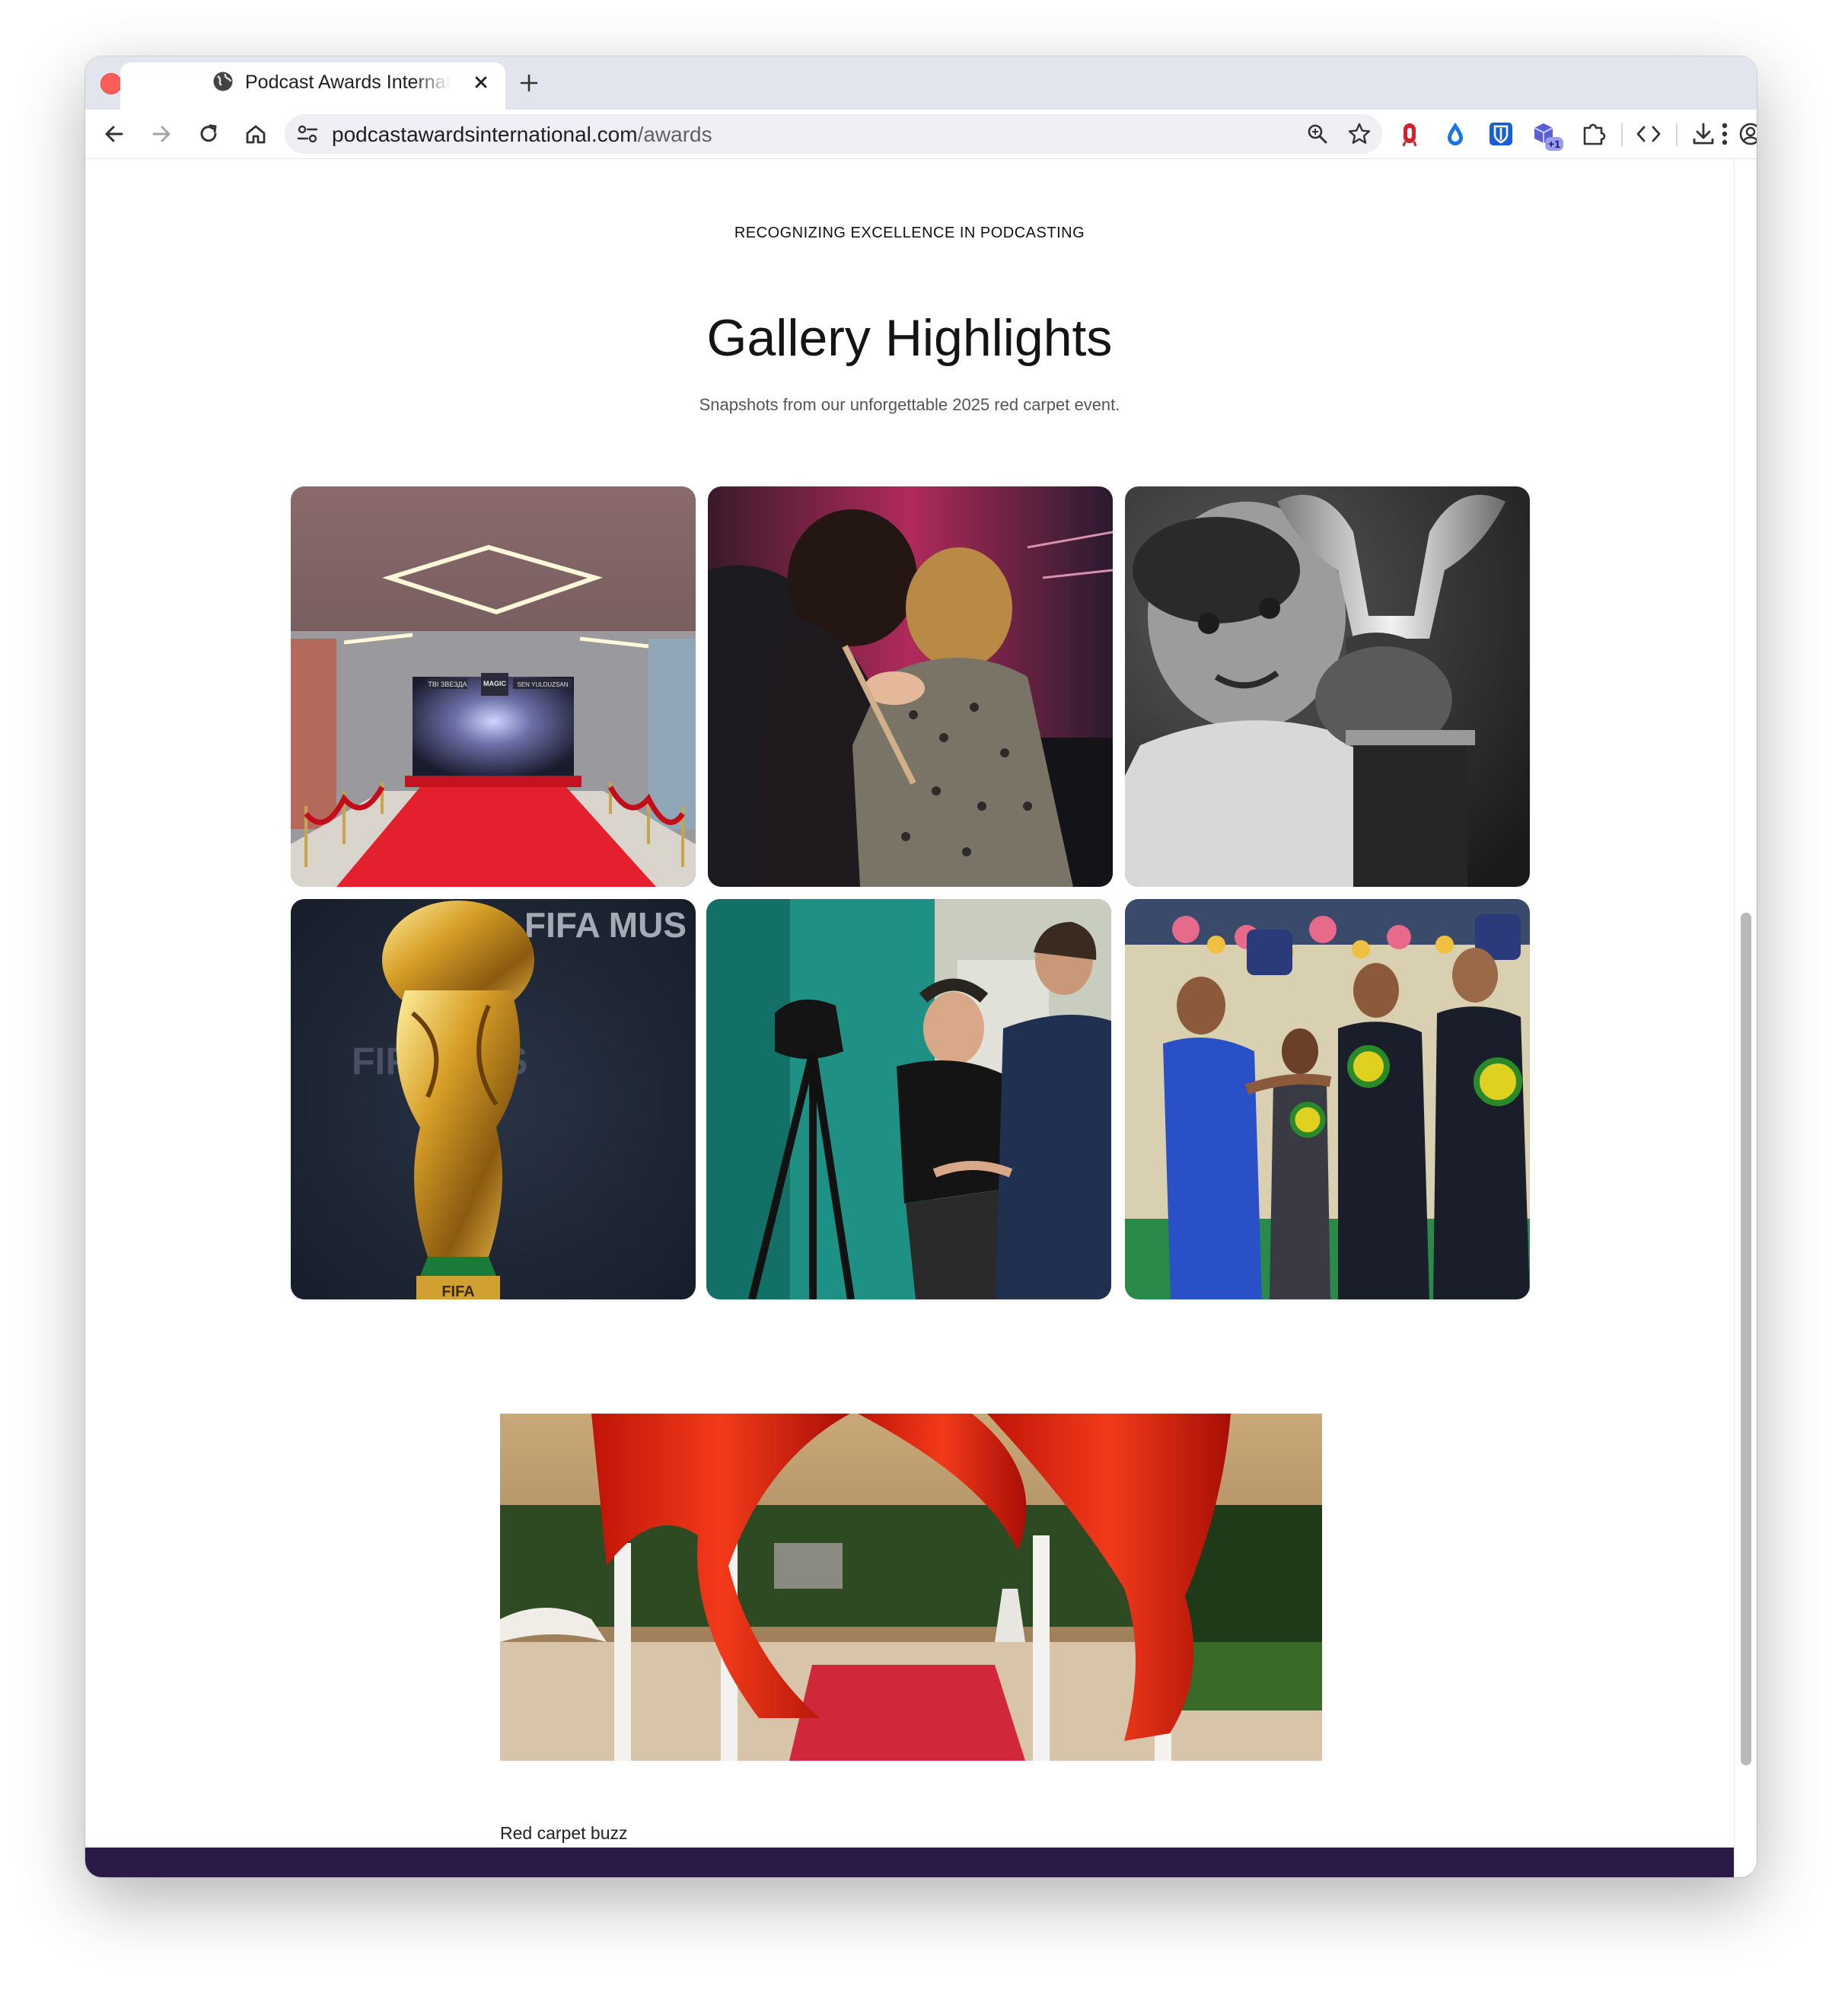 The height and width of the screenshot is (1999, 1848). Describe the element at coordinates (208, 134) in the screenshot. I see `reload-icon` at that location.